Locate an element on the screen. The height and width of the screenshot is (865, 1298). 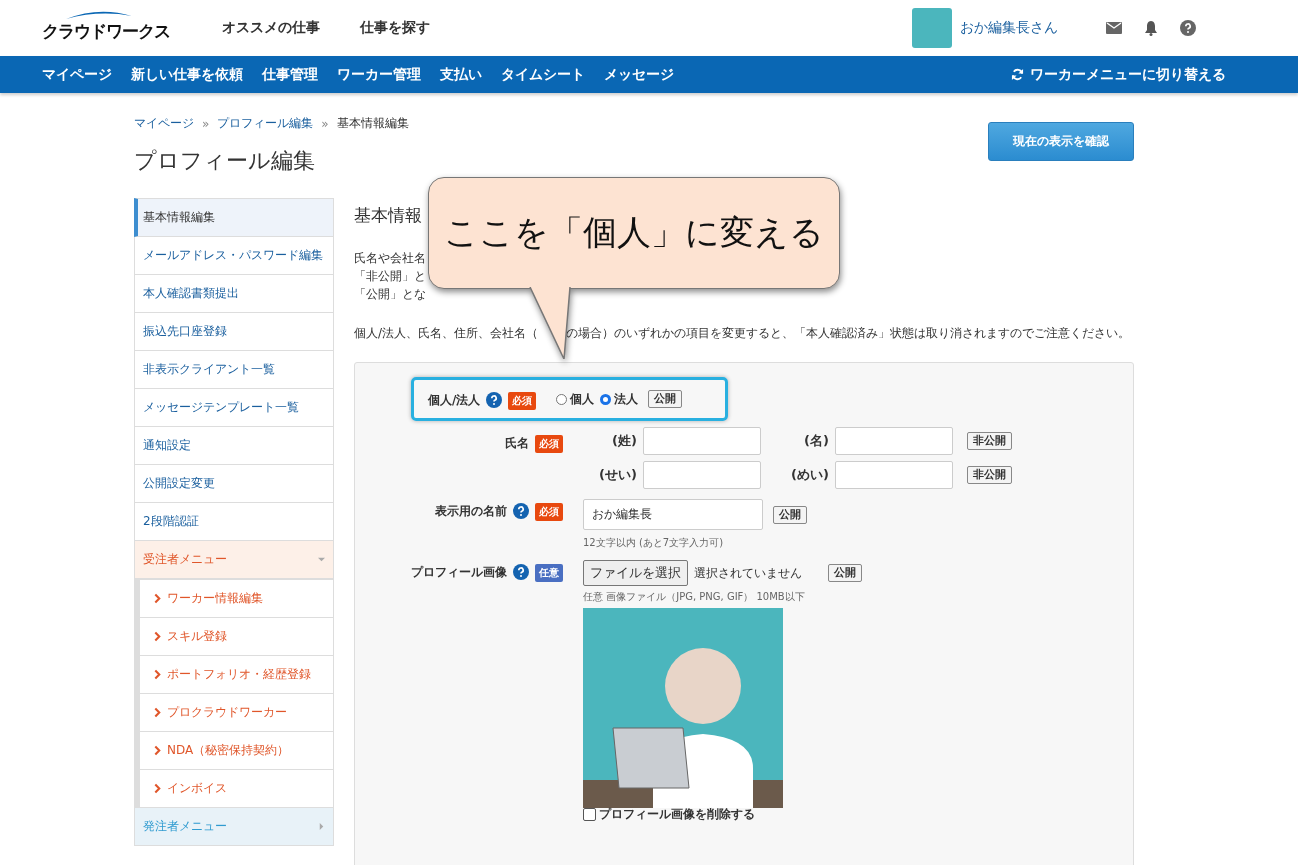
hint-text: 12文字以内 (あと7文字入力可) is located at coordinates (654, 543).